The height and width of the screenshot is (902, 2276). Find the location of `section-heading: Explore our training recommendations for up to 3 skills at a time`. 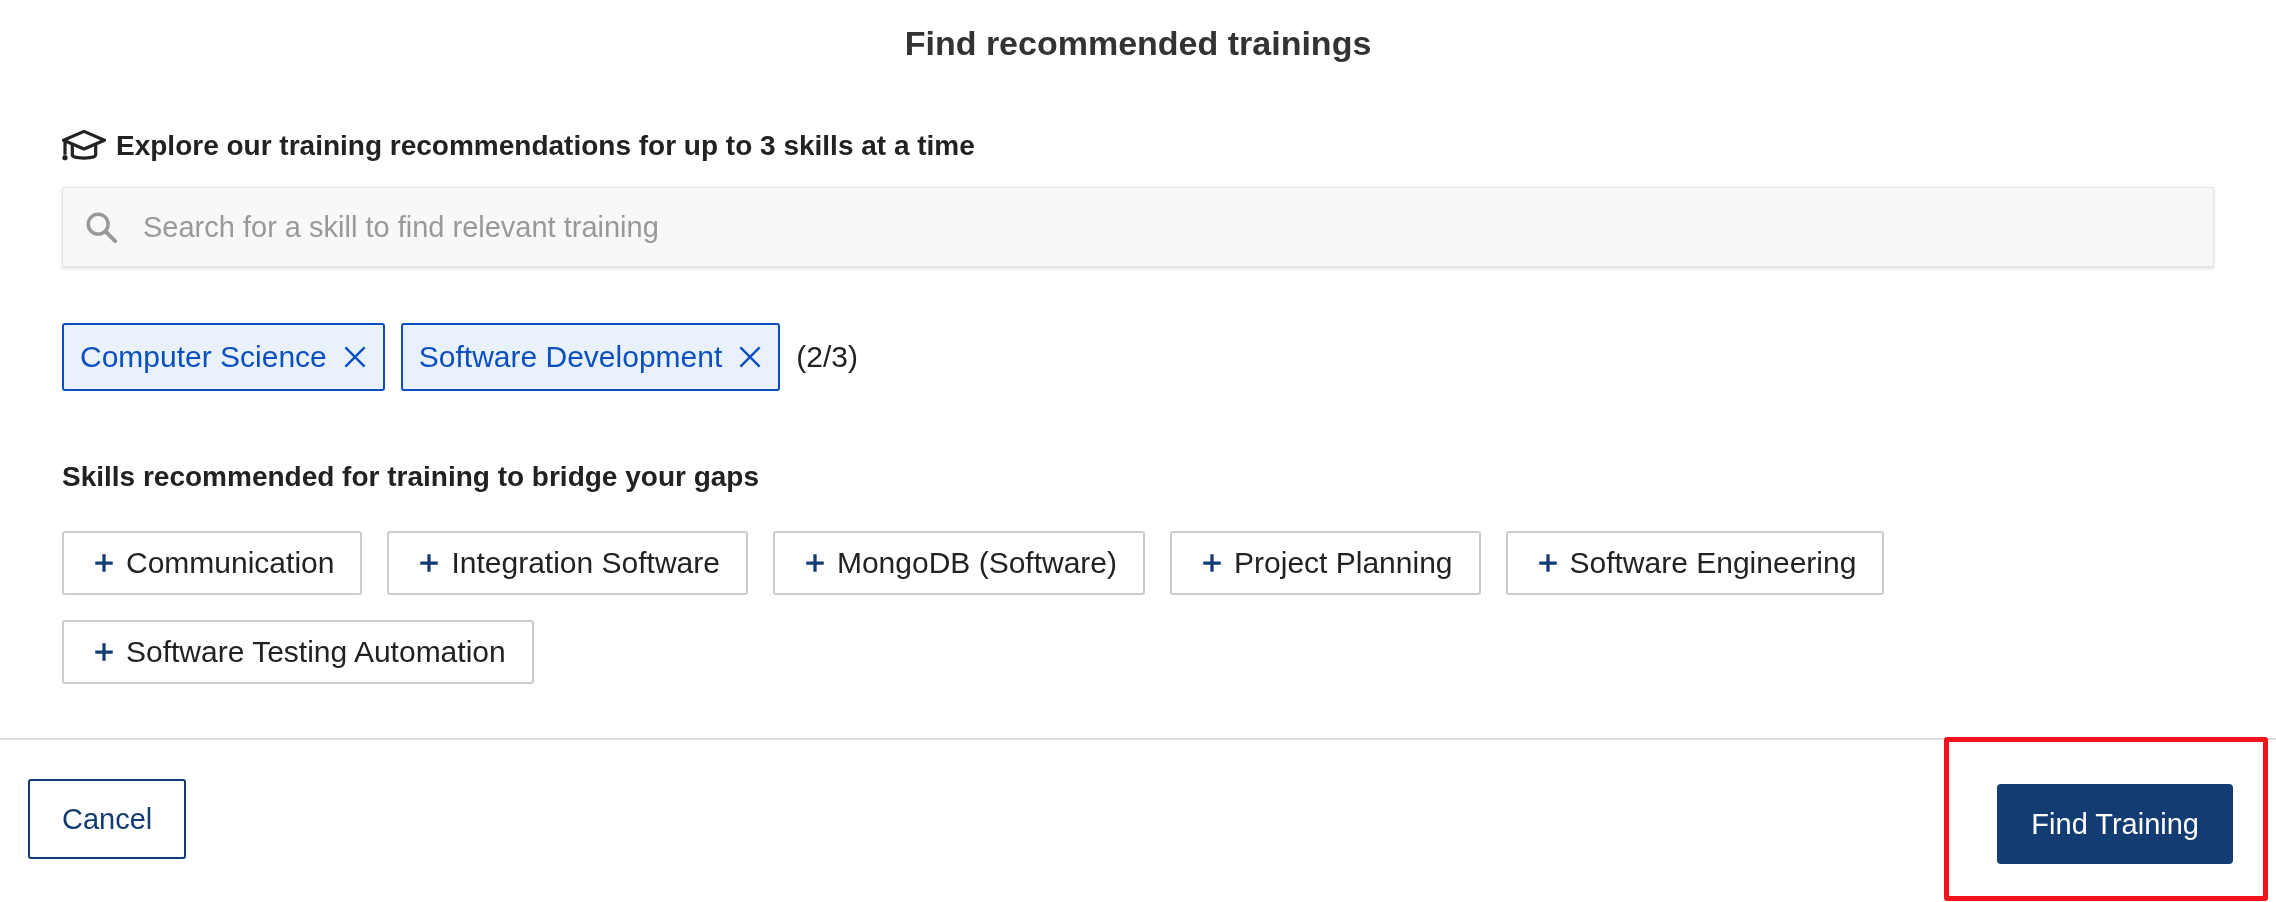

section-heading: Explore our training recommendations for up to 3 skills at a time is located at coordinates (545, 146).